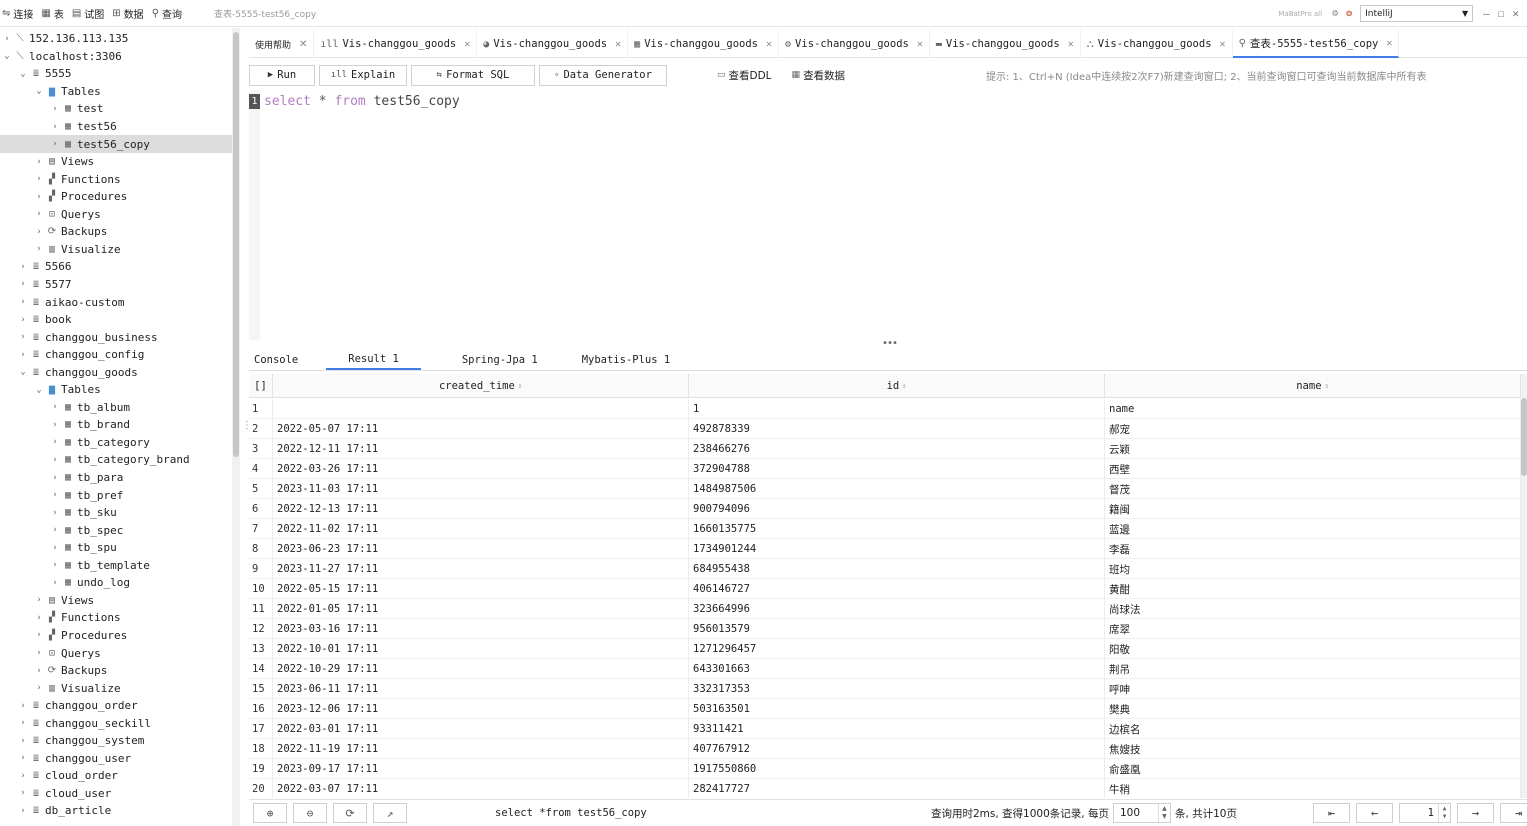  What do you see at coordinates (1475, 813) in the screenshot?
I see `next-page-button: →` at bounding box center [1475, 813].